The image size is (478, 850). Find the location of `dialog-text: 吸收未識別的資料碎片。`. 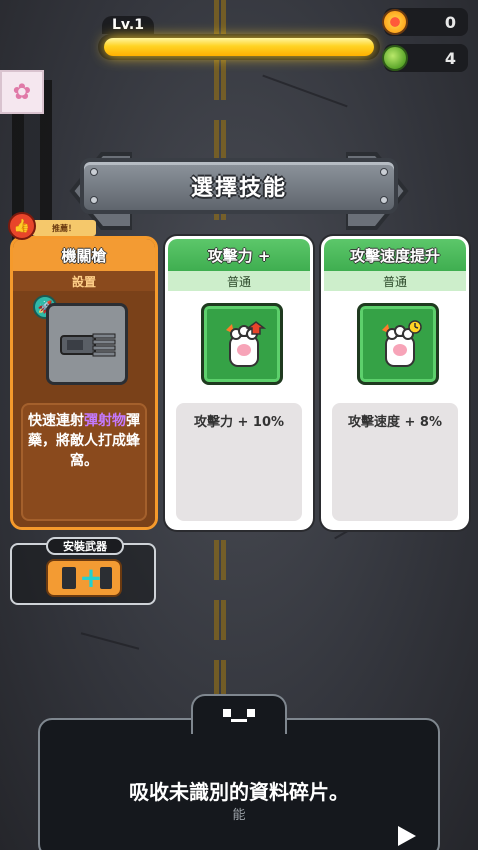

dialog-text: 吸收未識別的資料碎片。 is located at coordinates (239, 792).